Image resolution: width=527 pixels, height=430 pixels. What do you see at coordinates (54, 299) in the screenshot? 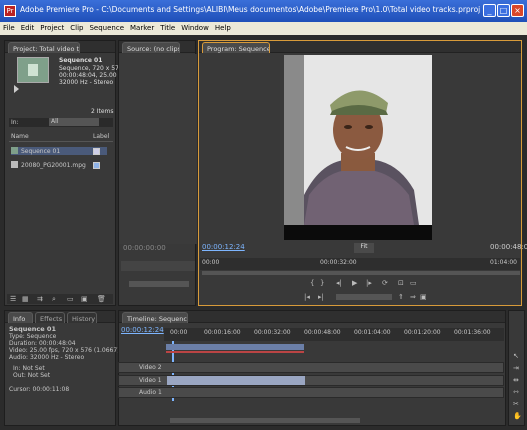
I see `find-icon: ⌕` at bounding box center [54, 299].